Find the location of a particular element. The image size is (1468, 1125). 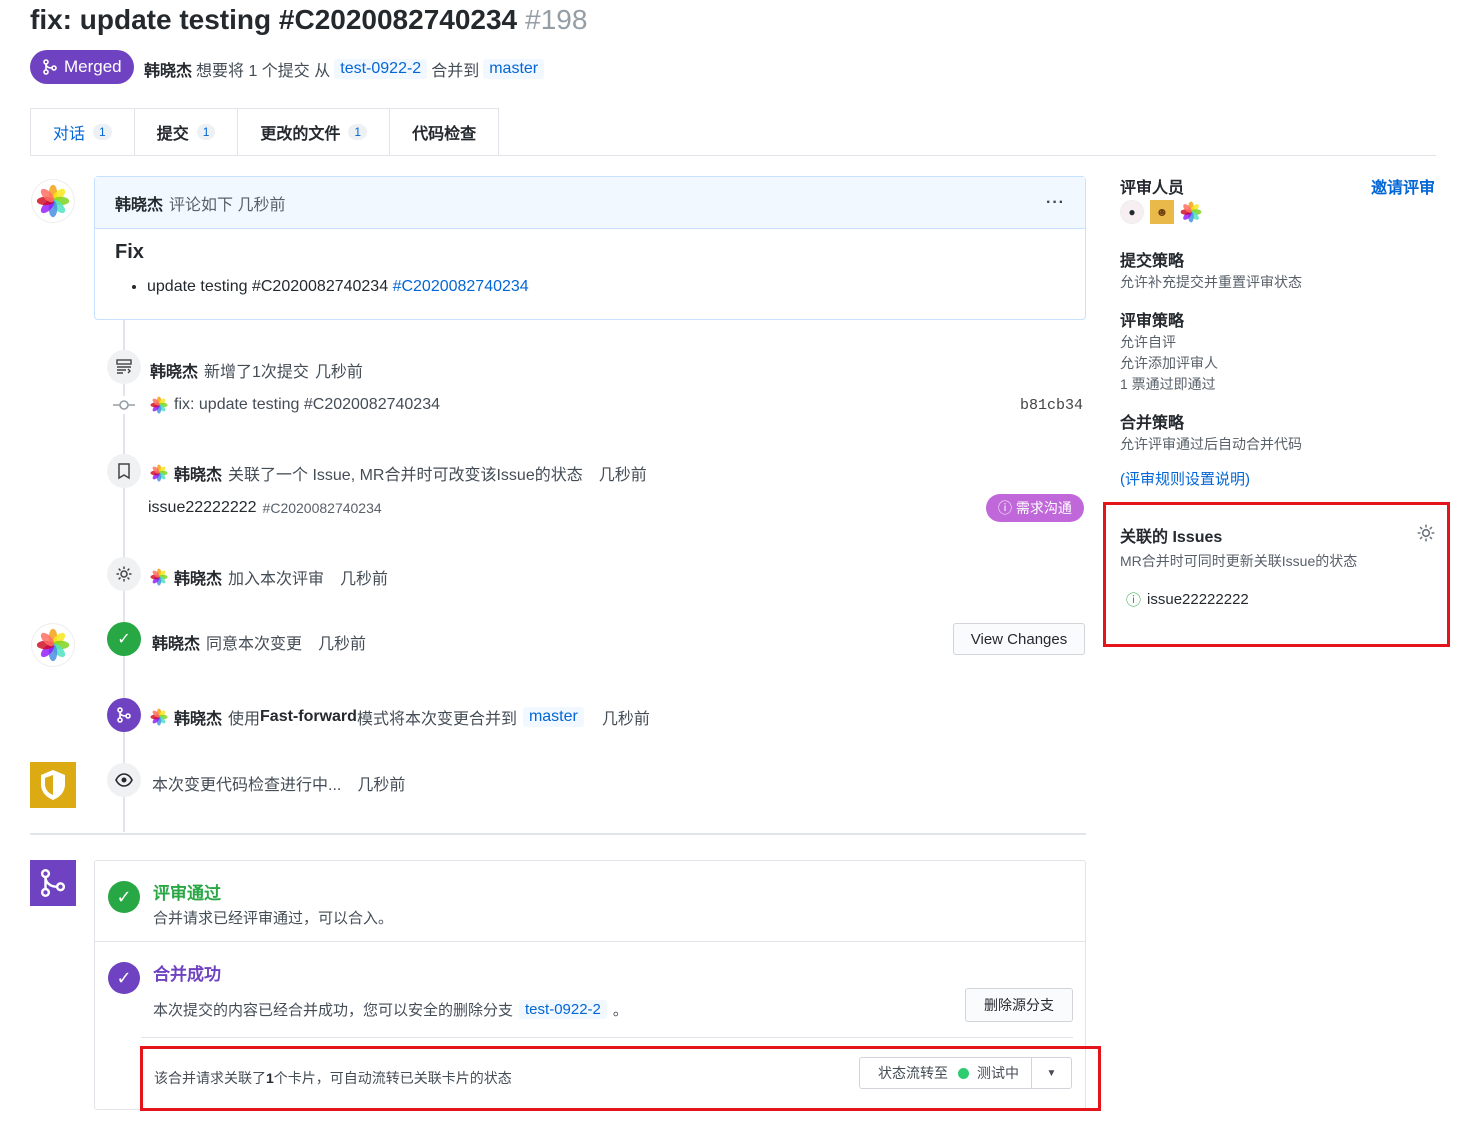

tab-commits: 提交 1 is located at coordinates (186, 132).